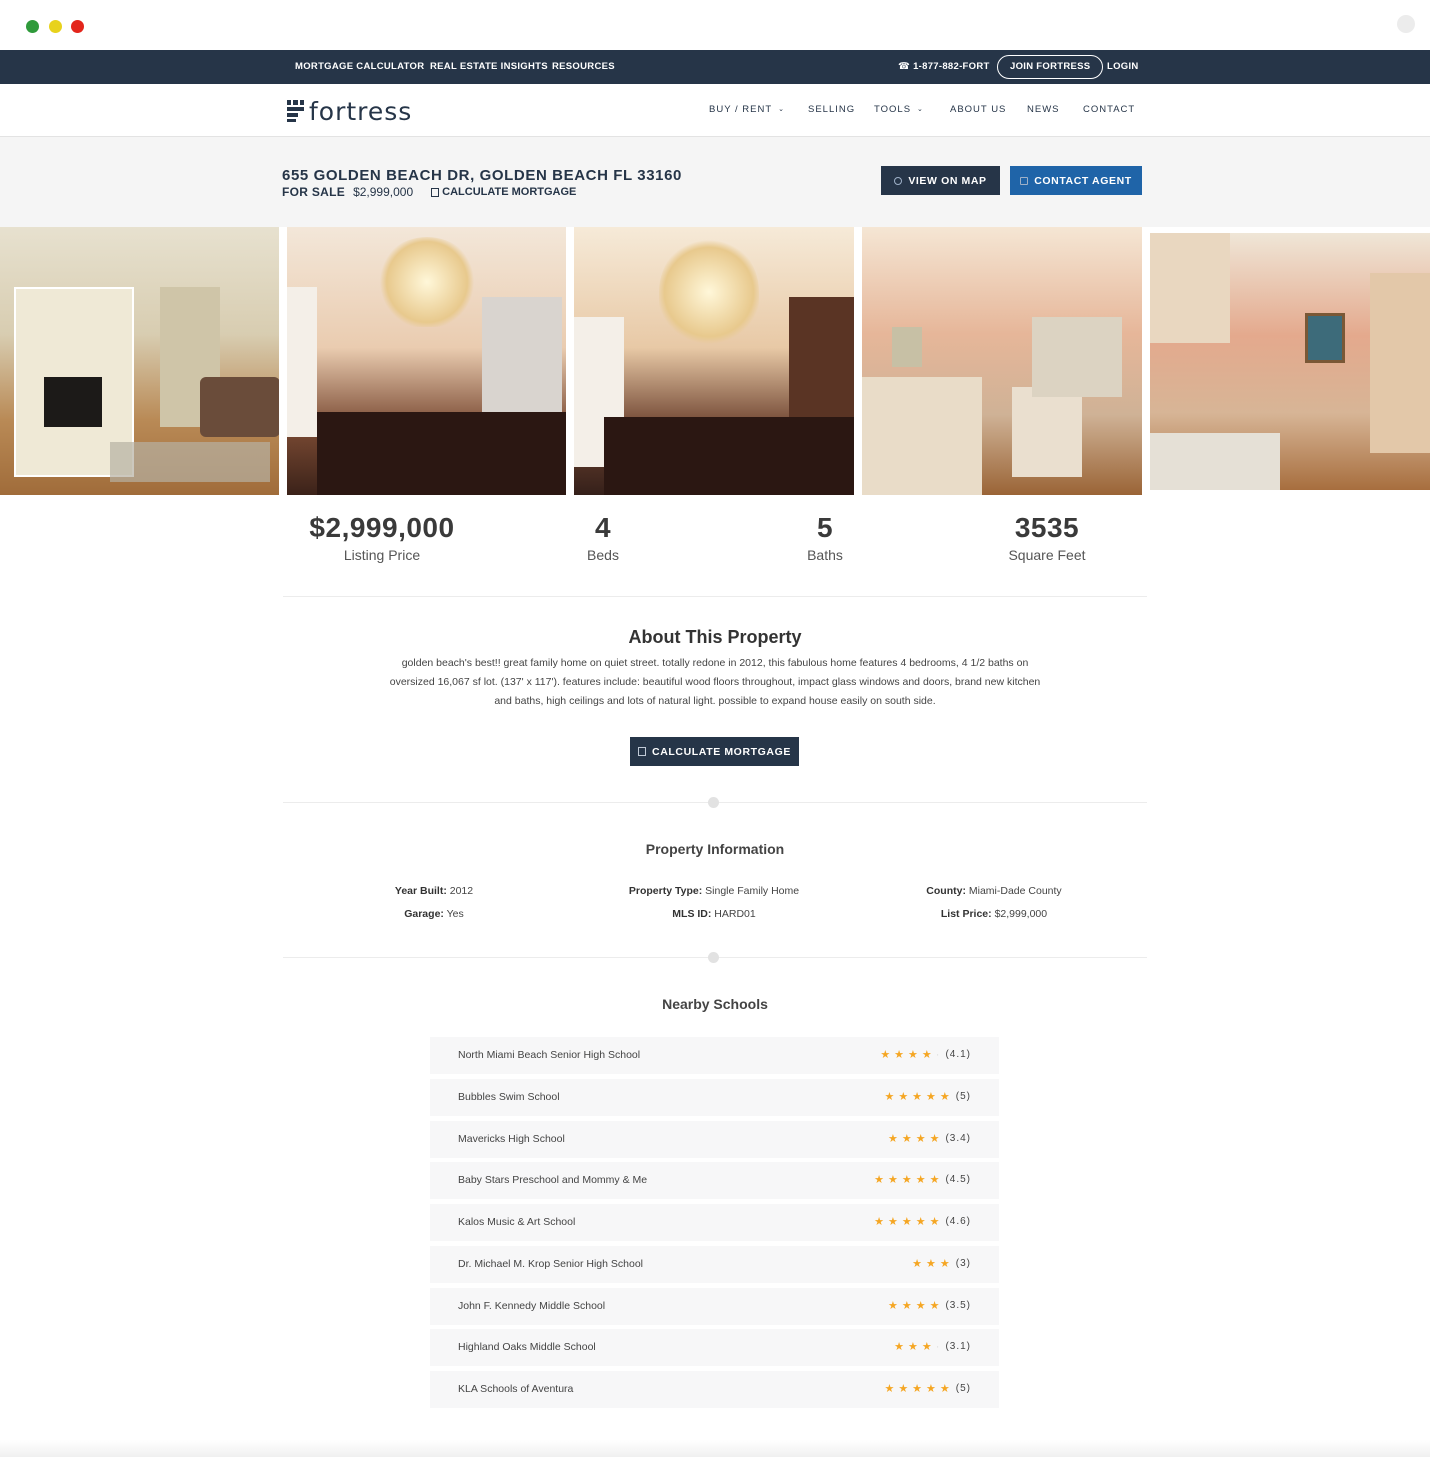 This screenshot has width=1430, height=1457. Describe the element at coordinates (517, 1222) in the screenshot. I see `school-name: Kalos Music & Art School` at that location.